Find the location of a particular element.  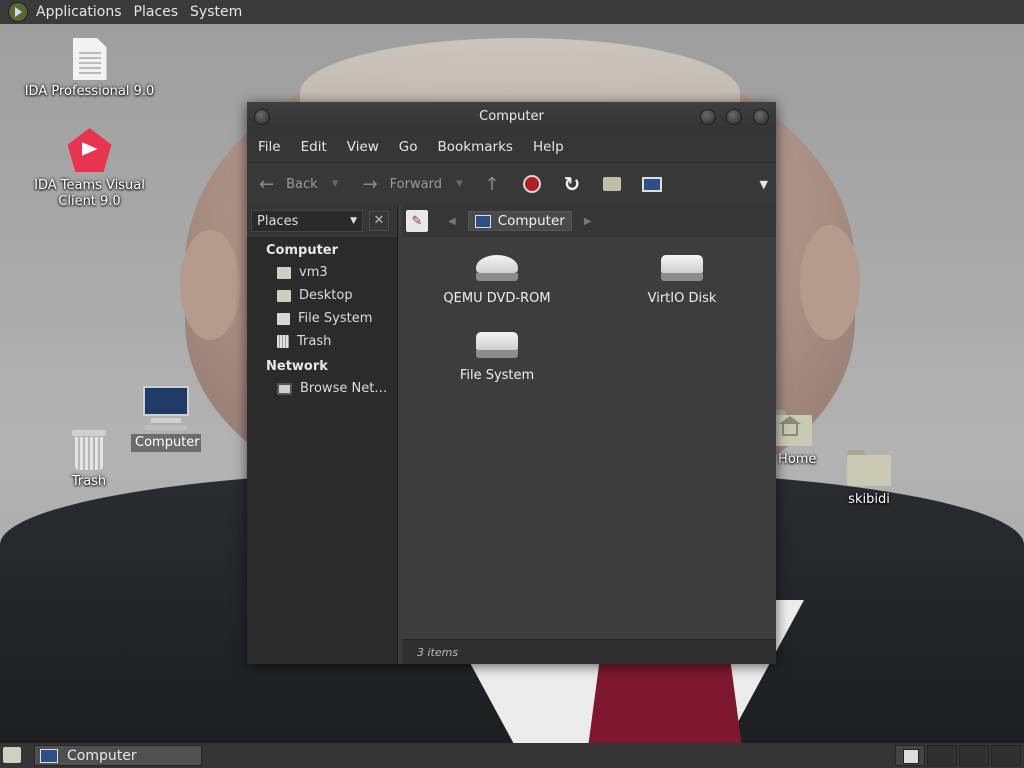

sidebar-item-desktop: Desktop is located at coordinates (322, 295).